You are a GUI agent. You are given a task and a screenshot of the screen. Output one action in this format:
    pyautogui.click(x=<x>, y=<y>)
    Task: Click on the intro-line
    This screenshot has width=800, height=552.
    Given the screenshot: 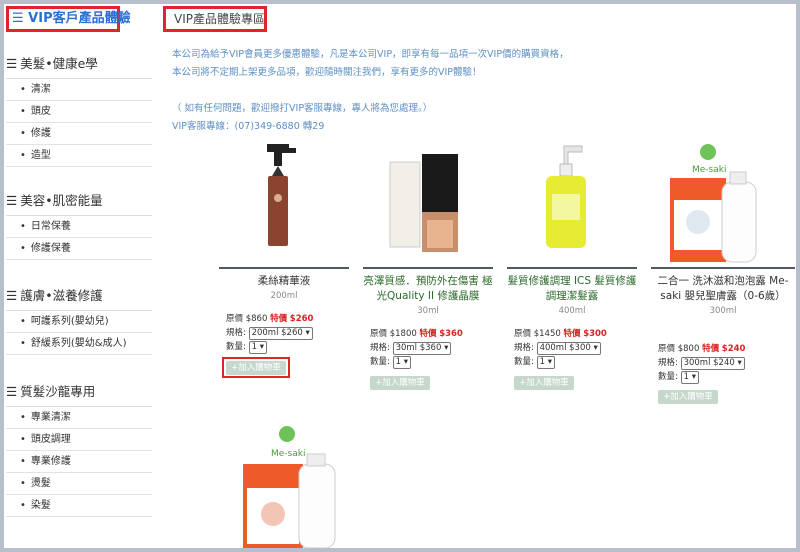 What is the action you would take?
    pyautogui.click(x=370, y=91)
    